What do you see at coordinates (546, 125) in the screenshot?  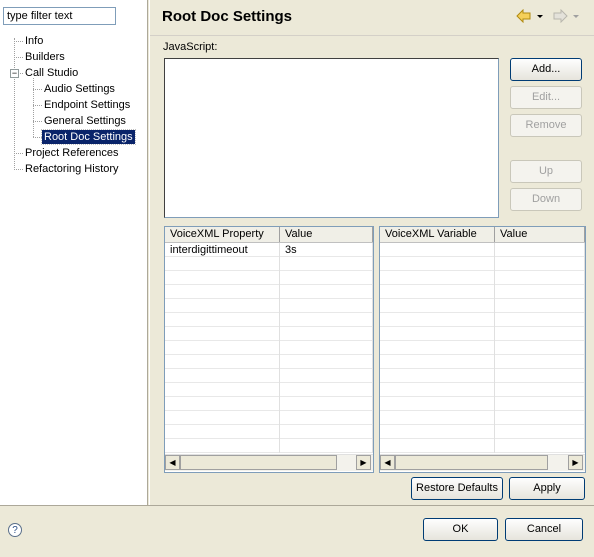 I see `remove-button: Remove` at bounding box center [546, 125].